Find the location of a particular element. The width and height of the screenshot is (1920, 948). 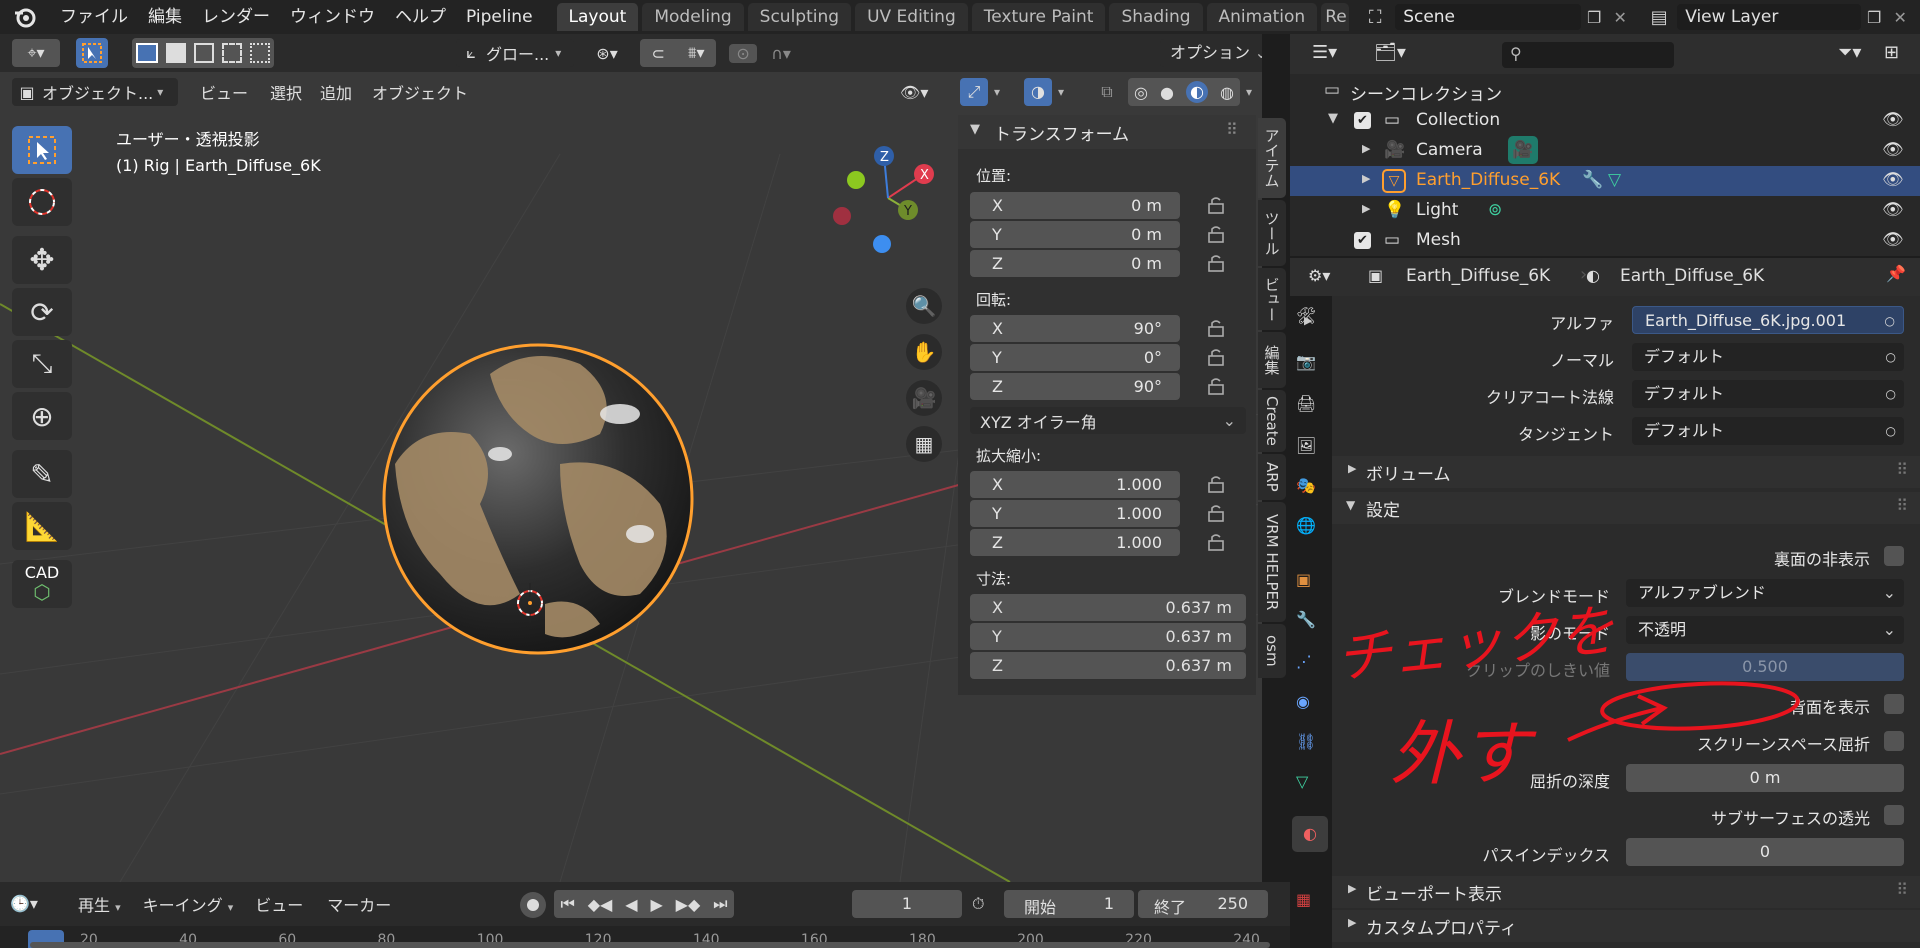

tab-item: アイテム is located at coordinates (1272, 158).